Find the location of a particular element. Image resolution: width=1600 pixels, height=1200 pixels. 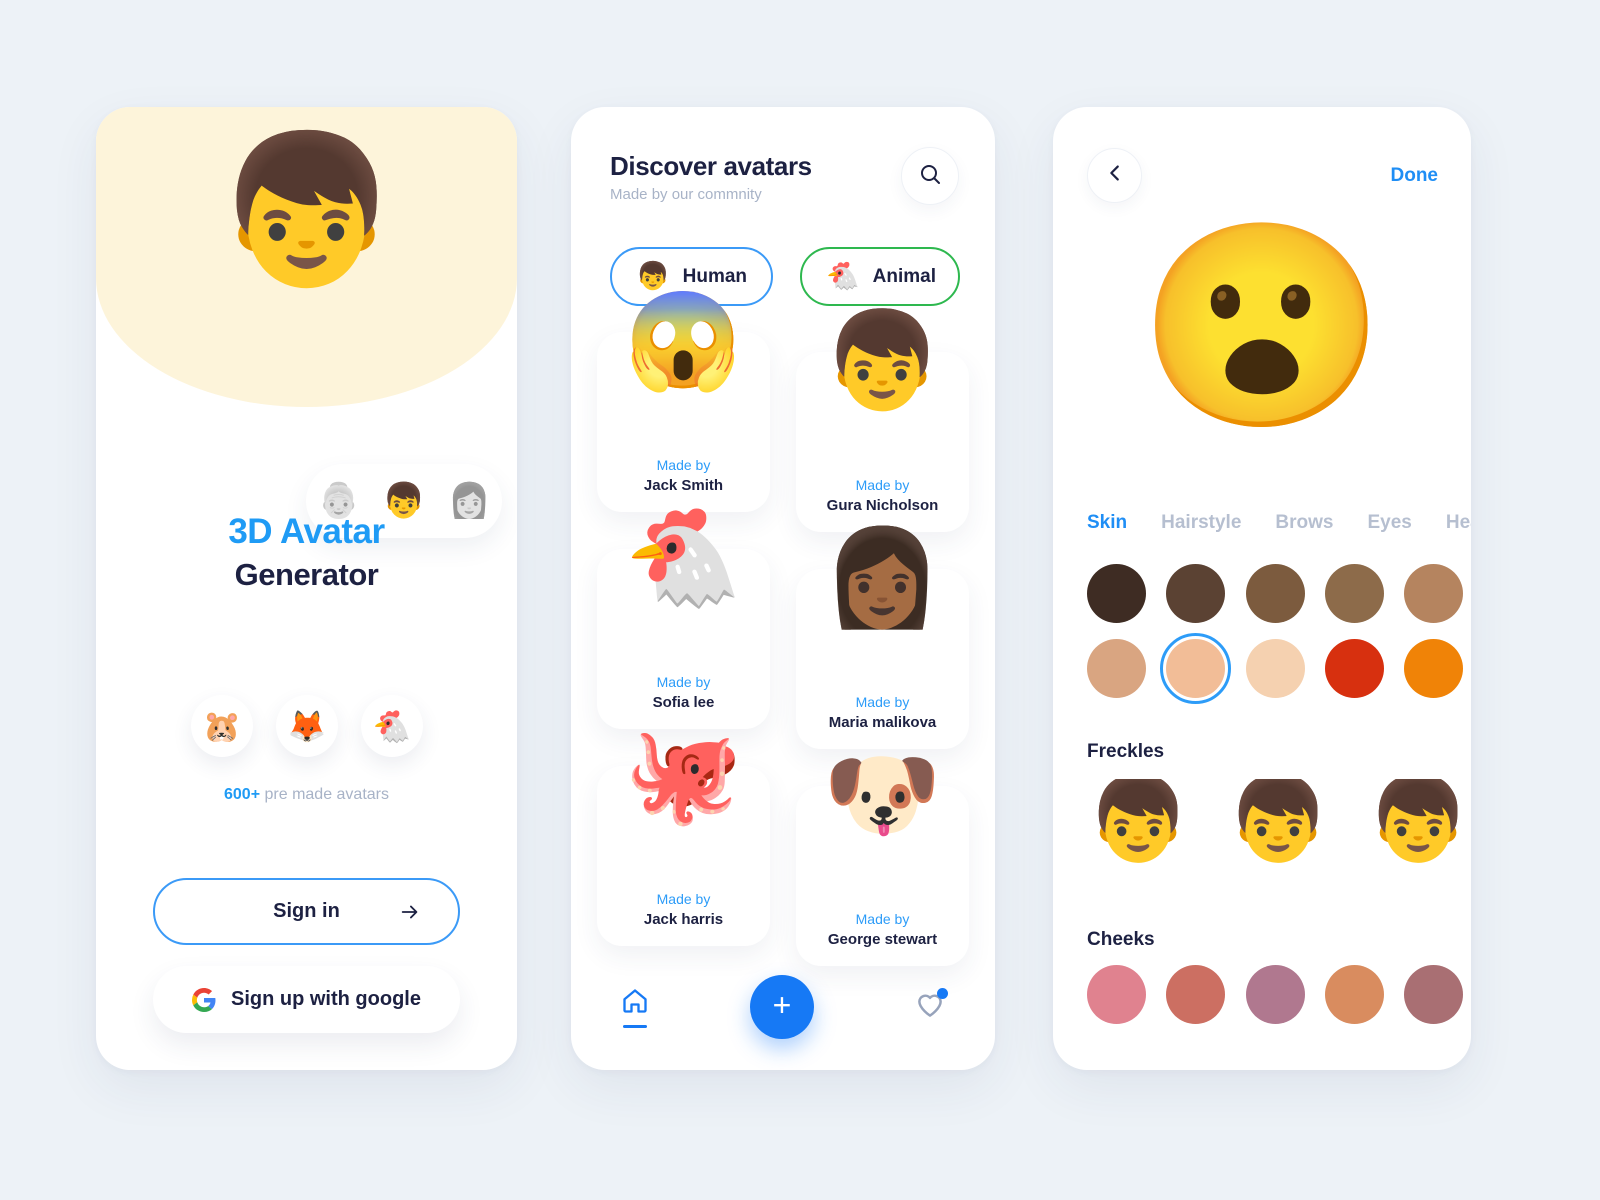

filter-chip-human-label: Human is located at coordinates (715, 276).